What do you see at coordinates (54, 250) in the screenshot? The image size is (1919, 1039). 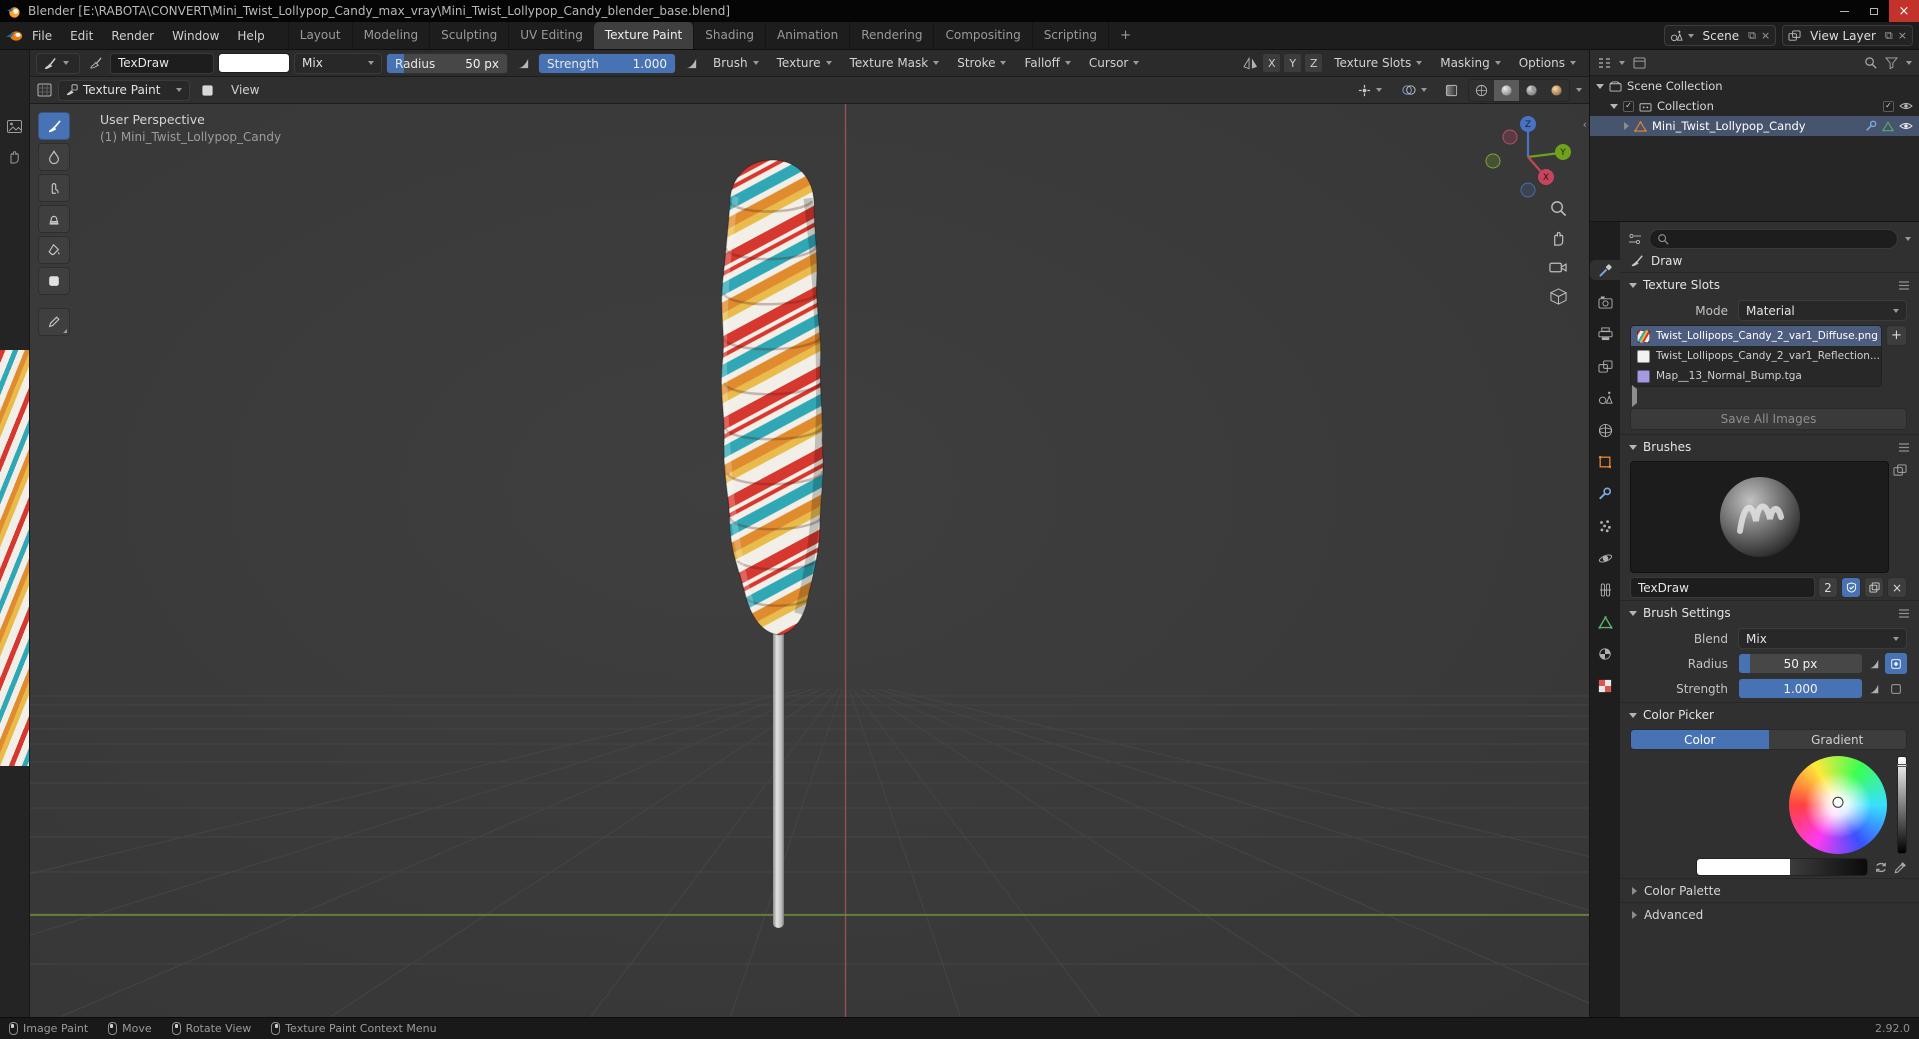 I see `fill-tool-button` at bounding box center [54, 250].